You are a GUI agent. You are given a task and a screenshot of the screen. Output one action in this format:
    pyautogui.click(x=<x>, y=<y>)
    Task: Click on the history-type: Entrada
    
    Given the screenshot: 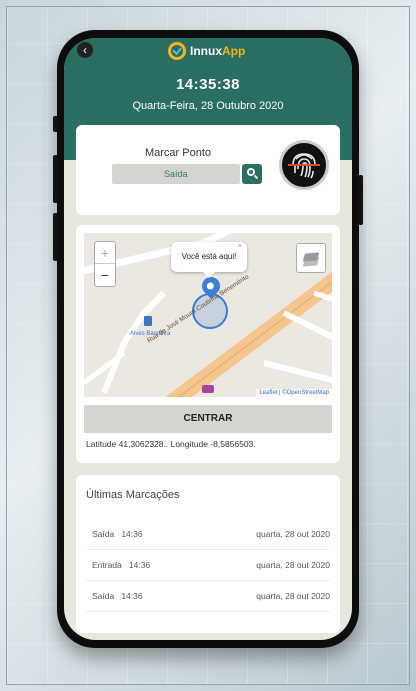 What is the action you would take?
    pyautogui.click(x=107, y=565)
    